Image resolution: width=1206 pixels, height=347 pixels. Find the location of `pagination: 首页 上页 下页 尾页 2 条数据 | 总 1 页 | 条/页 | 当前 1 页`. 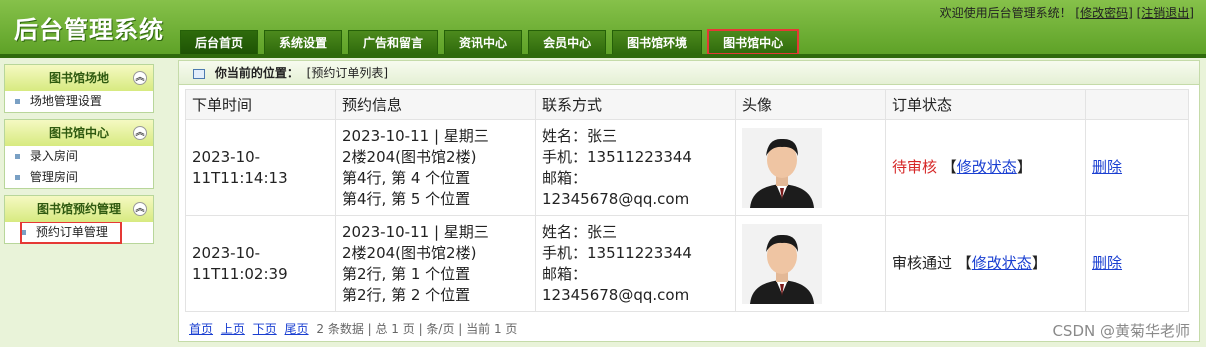

pagination: 首页 上页 下页 尾页 2 条数据 | 总 1 页 | 条/页 | 当前 1 页 is located at coordinates (353, 328).